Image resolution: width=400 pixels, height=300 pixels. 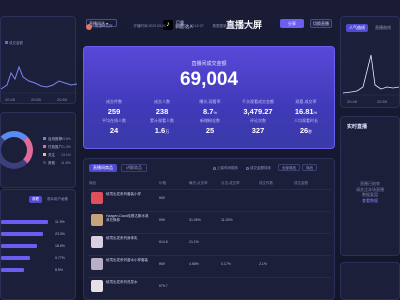 I want to click on info-update-time: 数据更新 2023.09.01 10:27, so click(x=233, y=26).